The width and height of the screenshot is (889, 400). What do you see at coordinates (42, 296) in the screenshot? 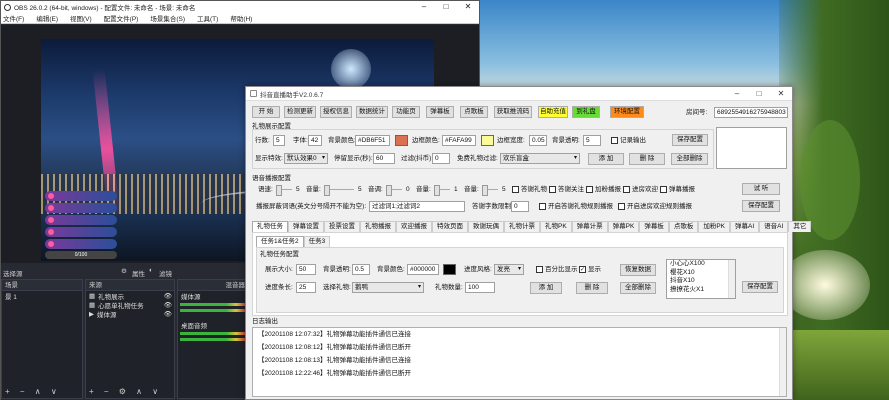
I see `scene-item: 景 1` at bounding box center [42, 296].